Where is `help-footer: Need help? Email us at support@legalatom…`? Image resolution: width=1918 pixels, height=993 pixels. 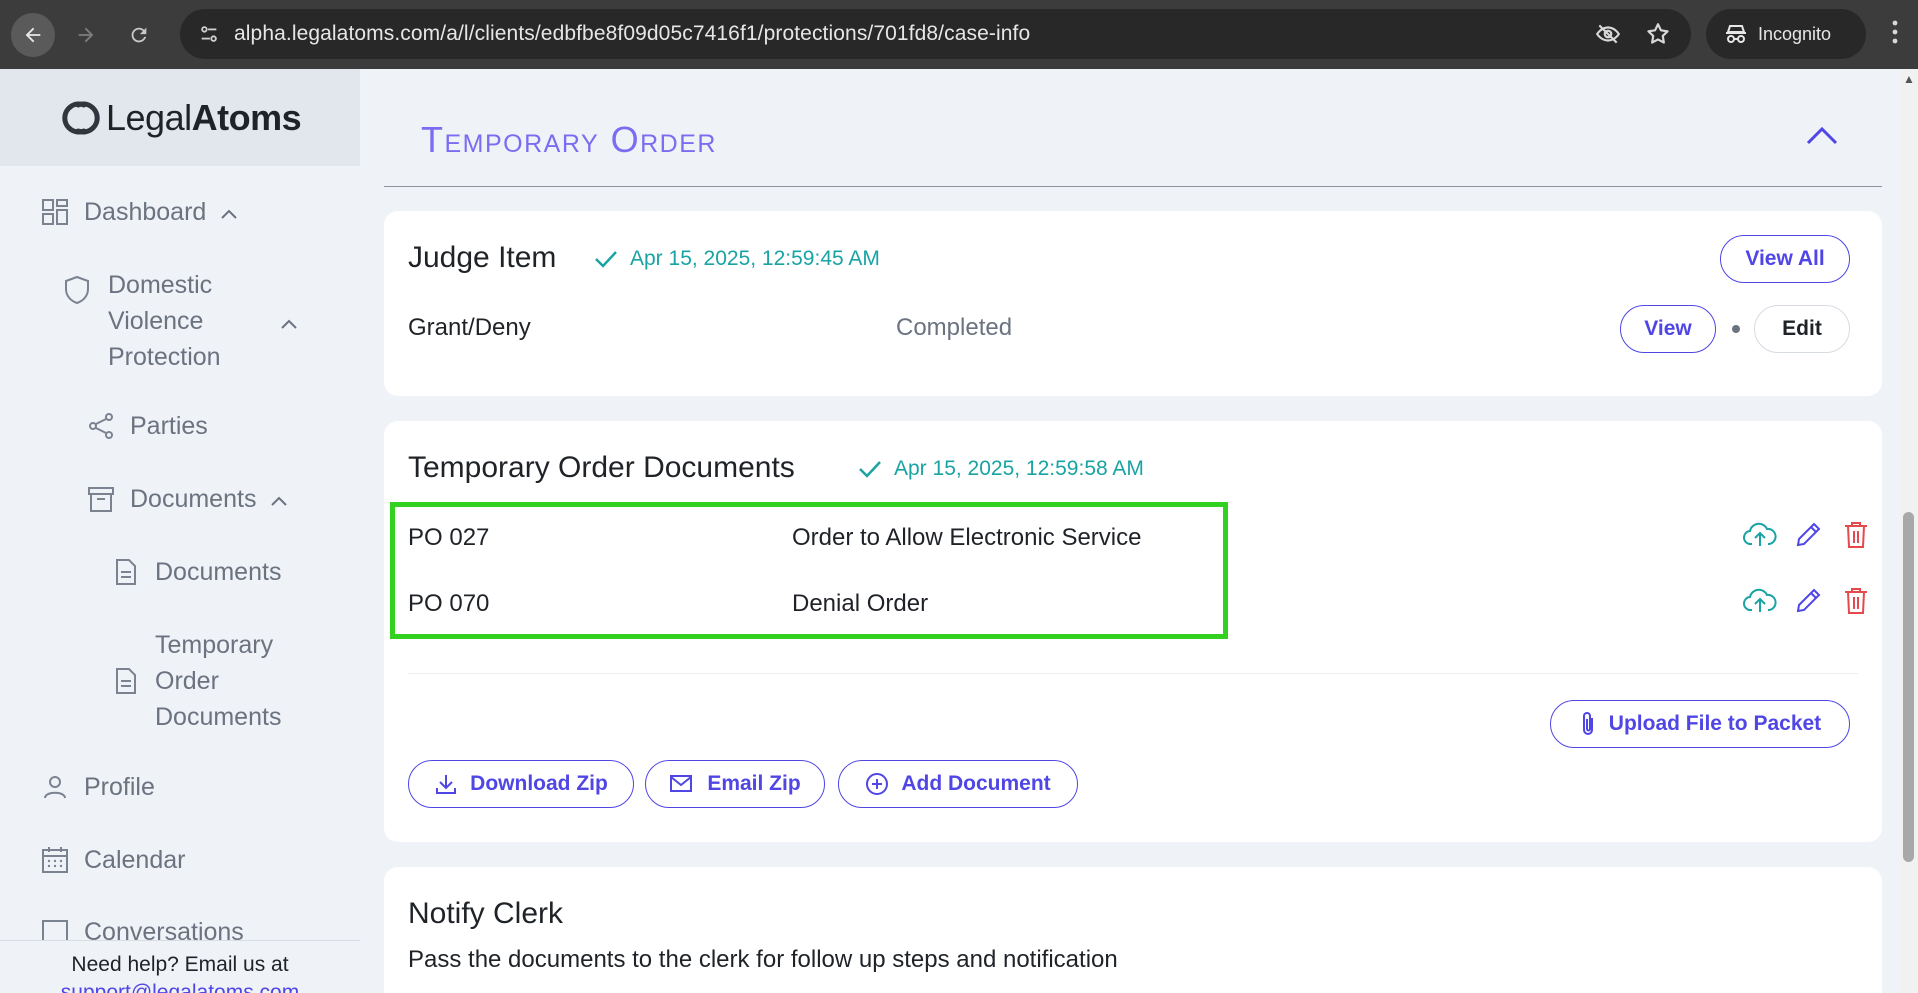 help-footer: Need help? Email us at support@legalatom… is located at coordinates (180, 966).